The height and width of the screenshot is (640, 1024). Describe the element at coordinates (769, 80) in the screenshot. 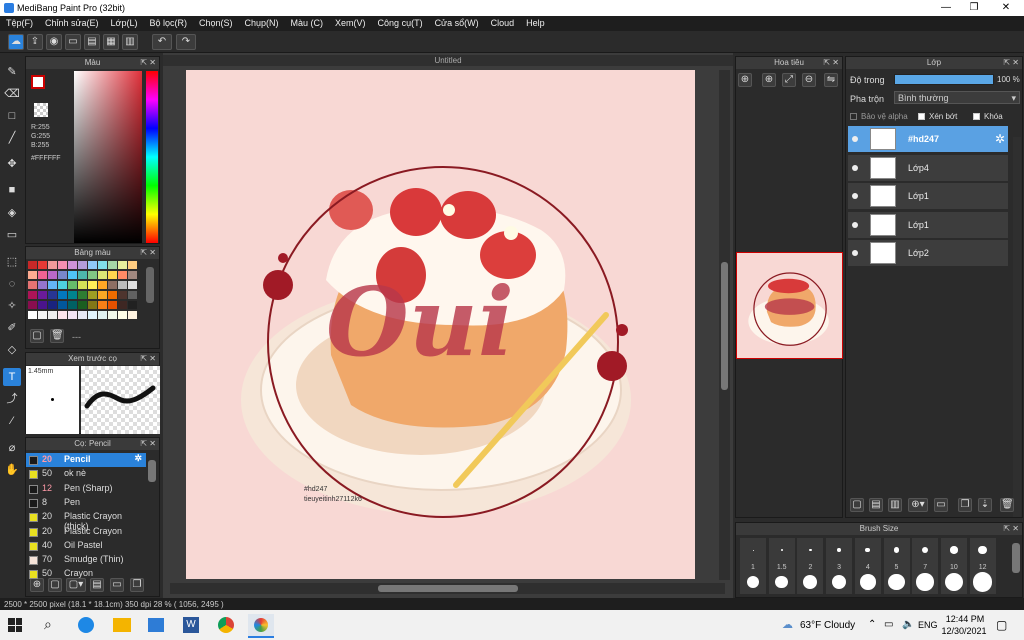

I see `zoom-in-alt-icon: ⊕` at that location.